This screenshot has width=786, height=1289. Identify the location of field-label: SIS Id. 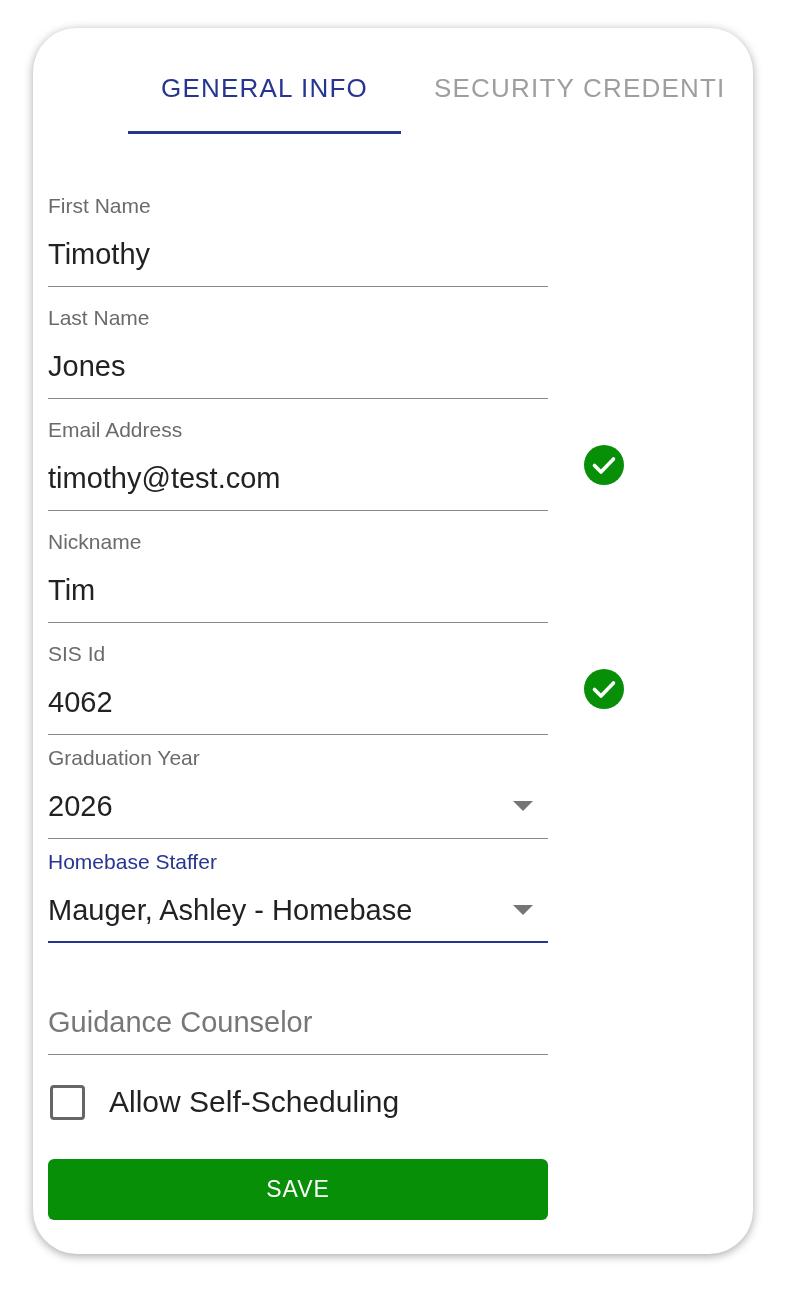
(77, 654).